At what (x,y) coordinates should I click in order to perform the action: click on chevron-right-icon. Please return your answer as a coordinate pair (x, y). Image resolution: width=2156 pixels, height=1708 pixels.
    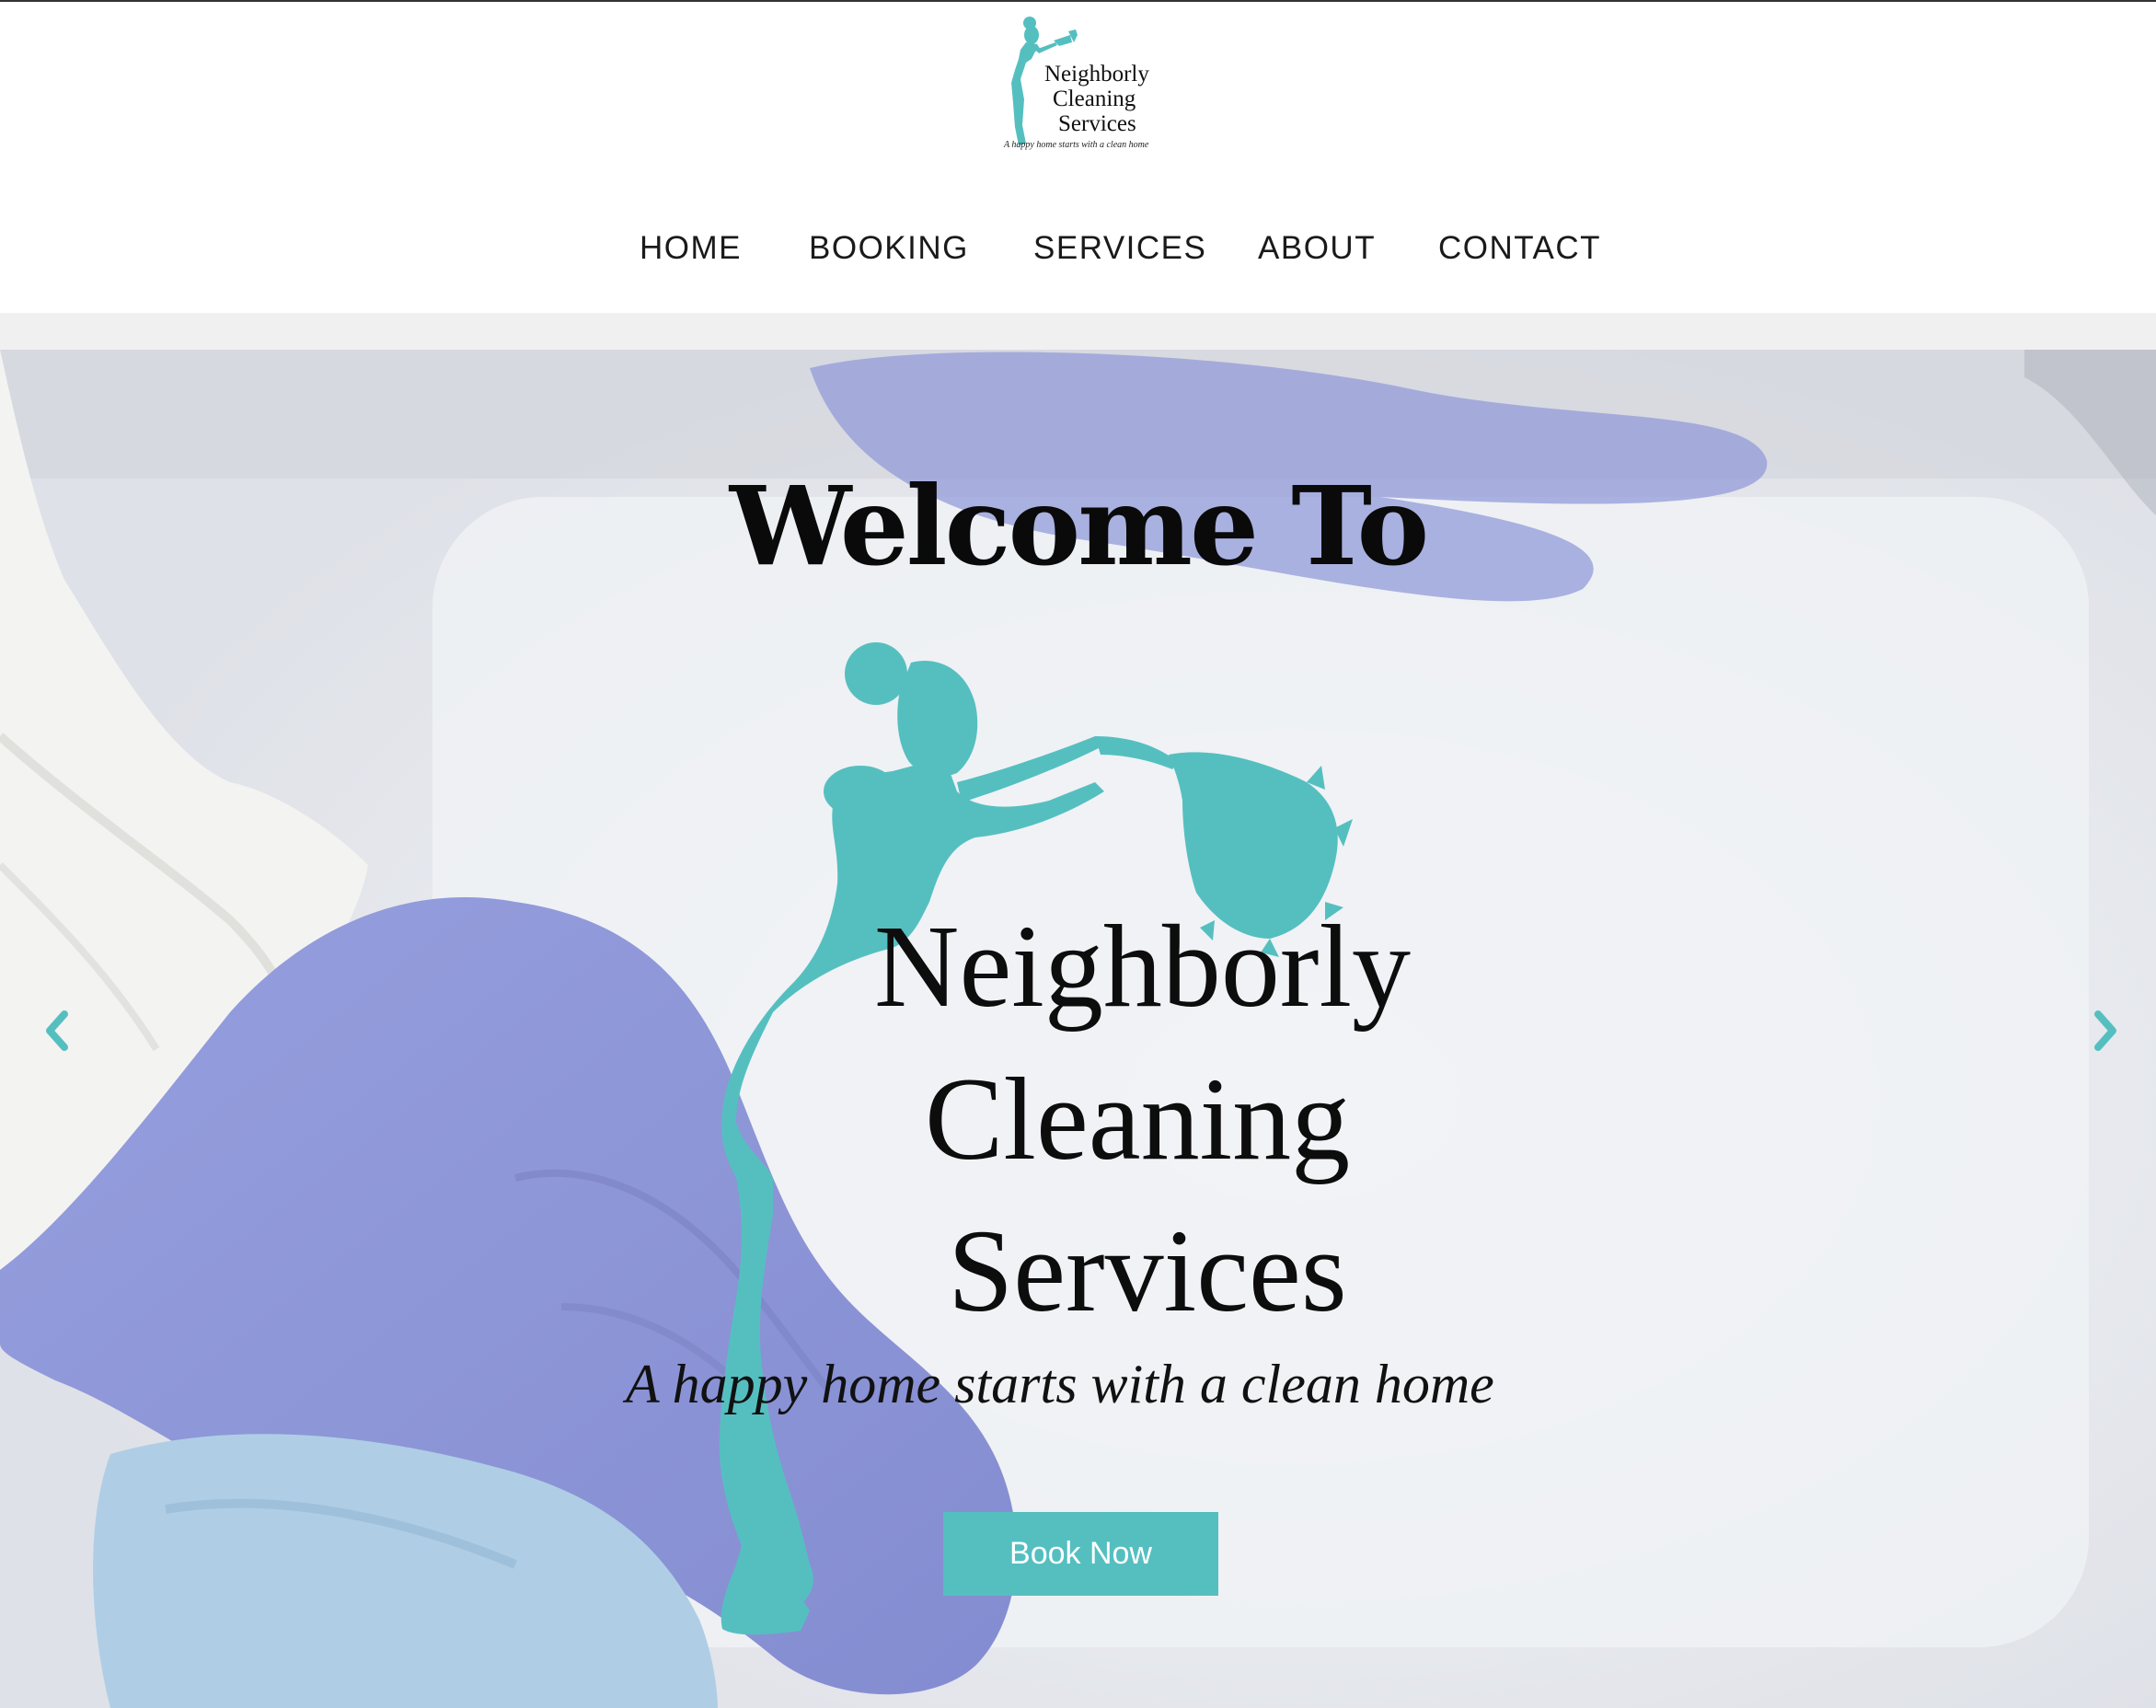
    Looking at the image, I should click on (2105, 1030).